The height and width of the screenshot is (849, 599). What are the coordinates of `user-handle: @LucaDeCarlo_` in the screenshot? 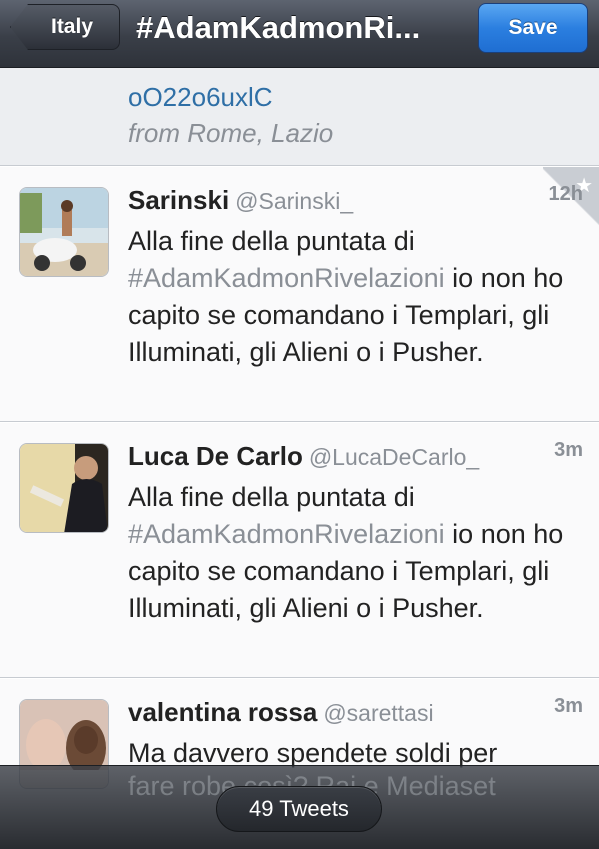 It's located at (394, 457).